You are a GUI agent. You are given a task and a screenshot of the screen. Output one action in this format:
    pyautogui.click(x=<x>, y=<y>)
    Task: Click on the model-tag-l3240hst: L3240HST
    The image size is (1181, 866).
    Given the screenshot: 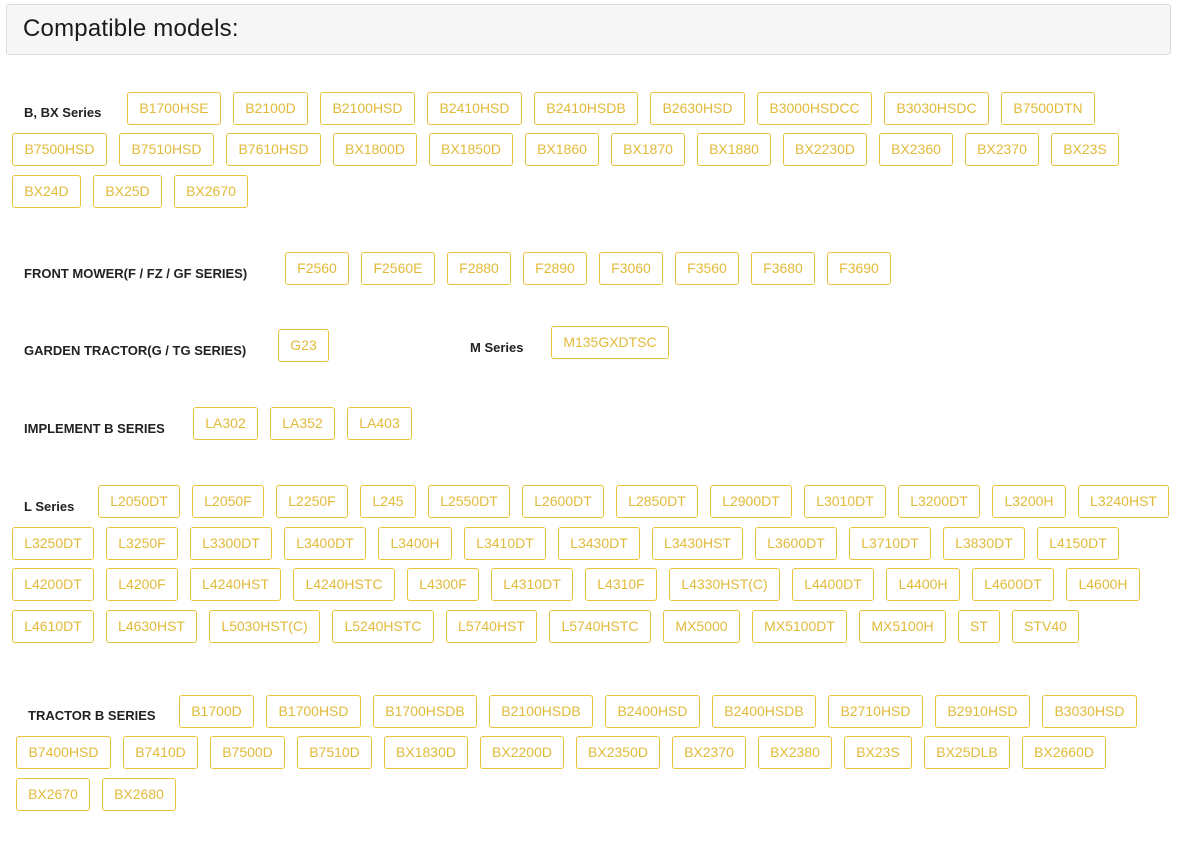 What is the action you would take?
    pyautogui.click(x=1123, y=501)
    